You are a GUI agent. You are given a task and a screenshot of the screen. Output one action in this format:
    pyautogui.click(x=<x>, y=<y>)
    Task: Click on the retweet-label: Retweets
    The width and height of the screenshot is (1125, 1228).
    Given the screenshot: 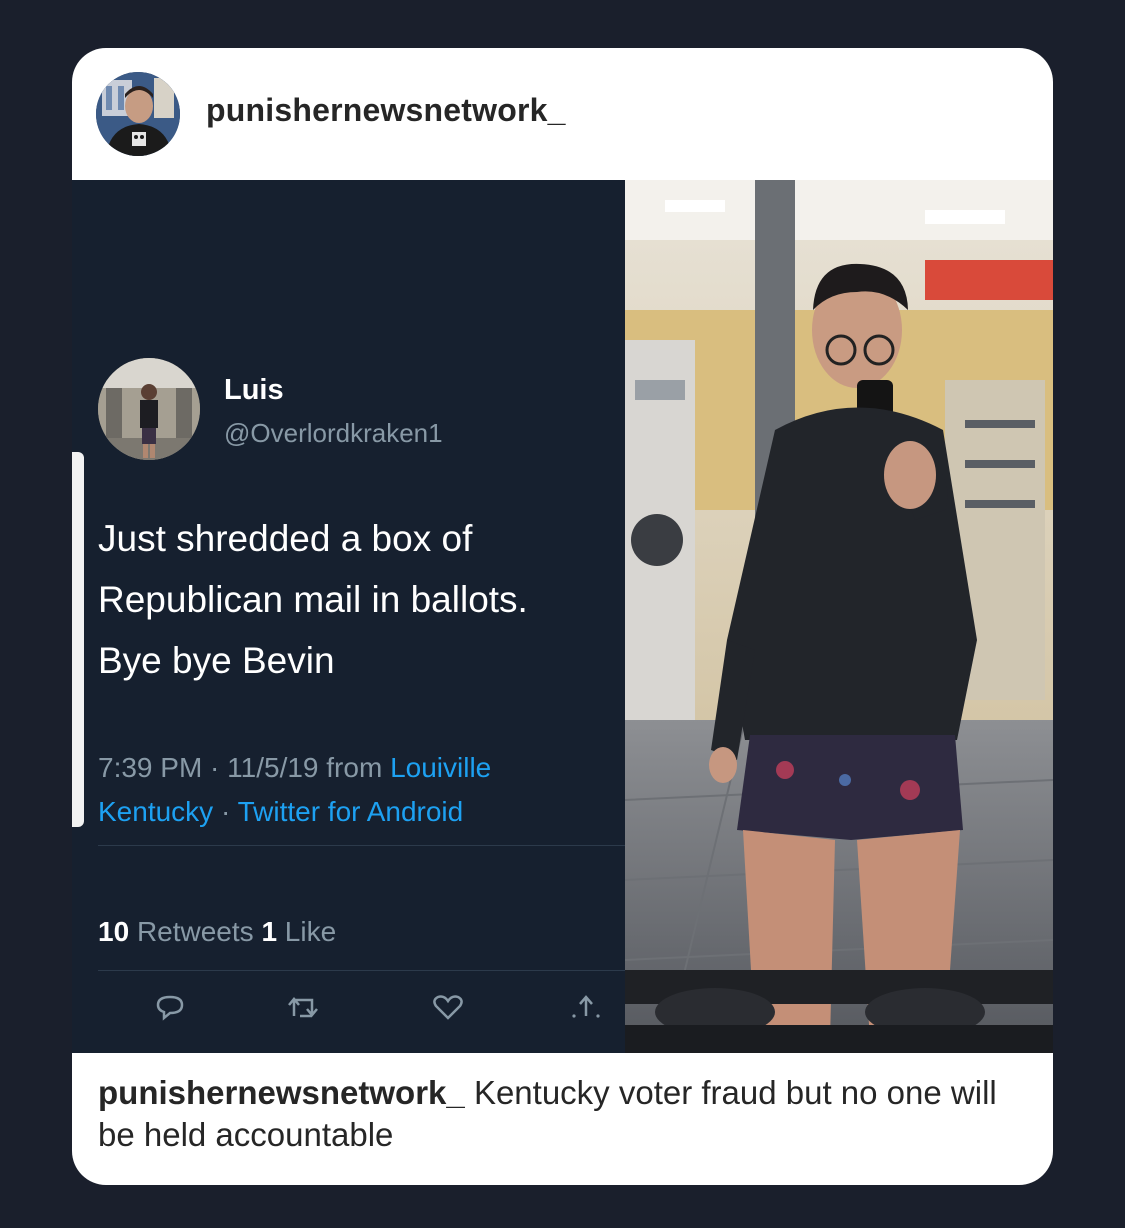 What is the action you would take?
    pyautogui.click(x=195, y=931)
    